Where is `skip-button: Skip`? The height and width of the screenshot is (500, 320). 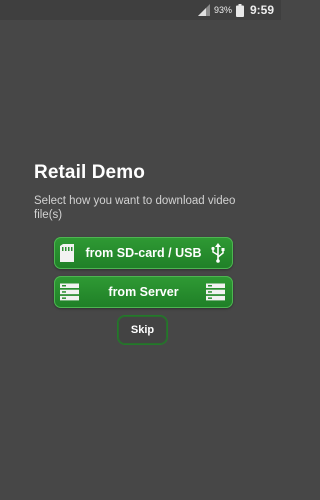
skip-button: Skip is located at coordinates (142, 330).